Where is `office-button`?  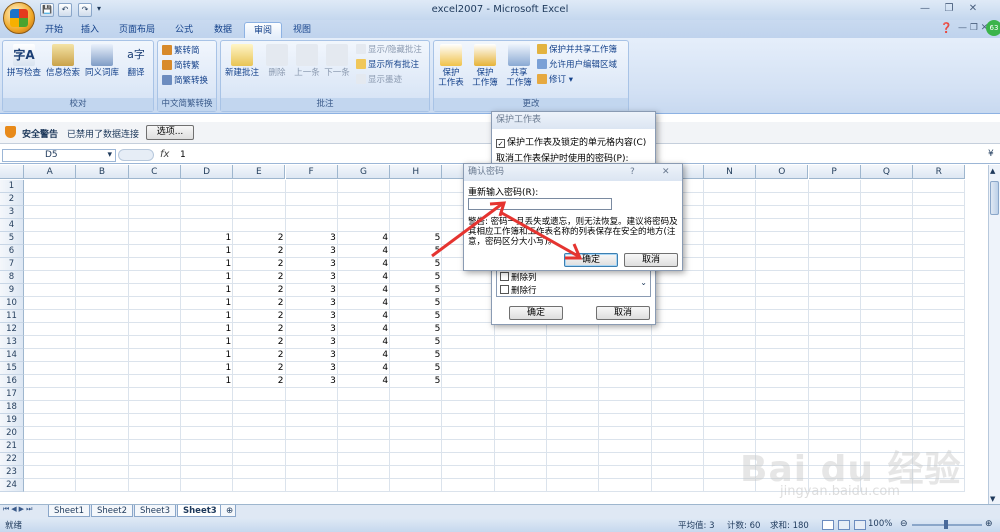 office-button is located at coordinates (19, 18).